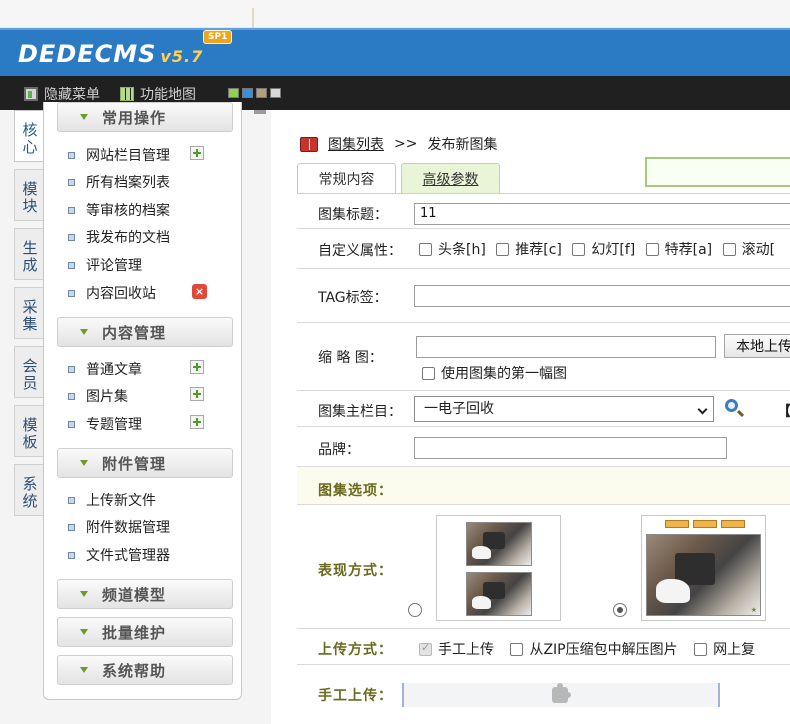 This screenshot has width=790, height=724. What do you see at coordinates (724, 650) in the screenshot?
I see `upload-web-option: 网上复` at bounding box center [724, 650].